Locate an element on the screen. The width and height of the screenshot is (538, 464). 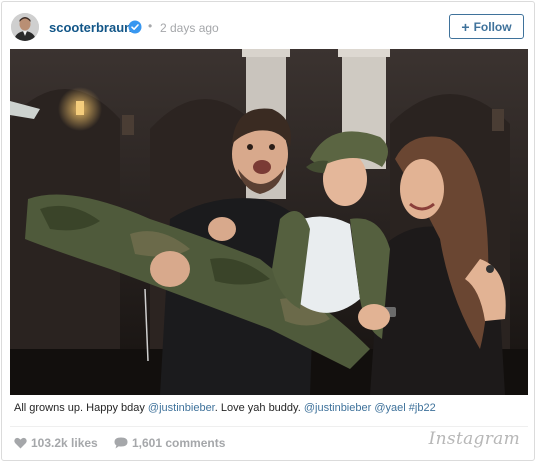
heart-icon is located at coordinates (20, 443).